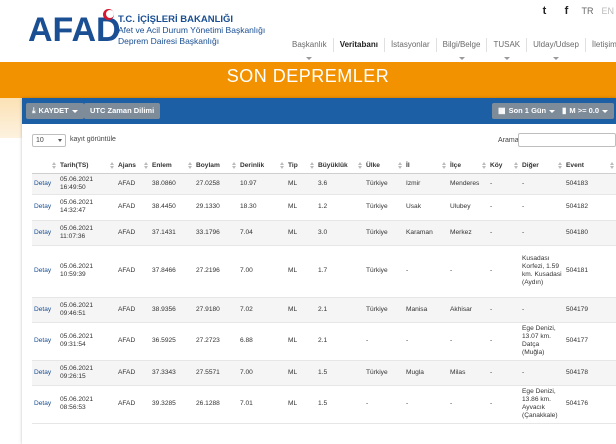 This screenshot has height=444, width=616. Describe the element at coordinates (426, 166) in the screenshot. I see `column-header: İl` at that location.